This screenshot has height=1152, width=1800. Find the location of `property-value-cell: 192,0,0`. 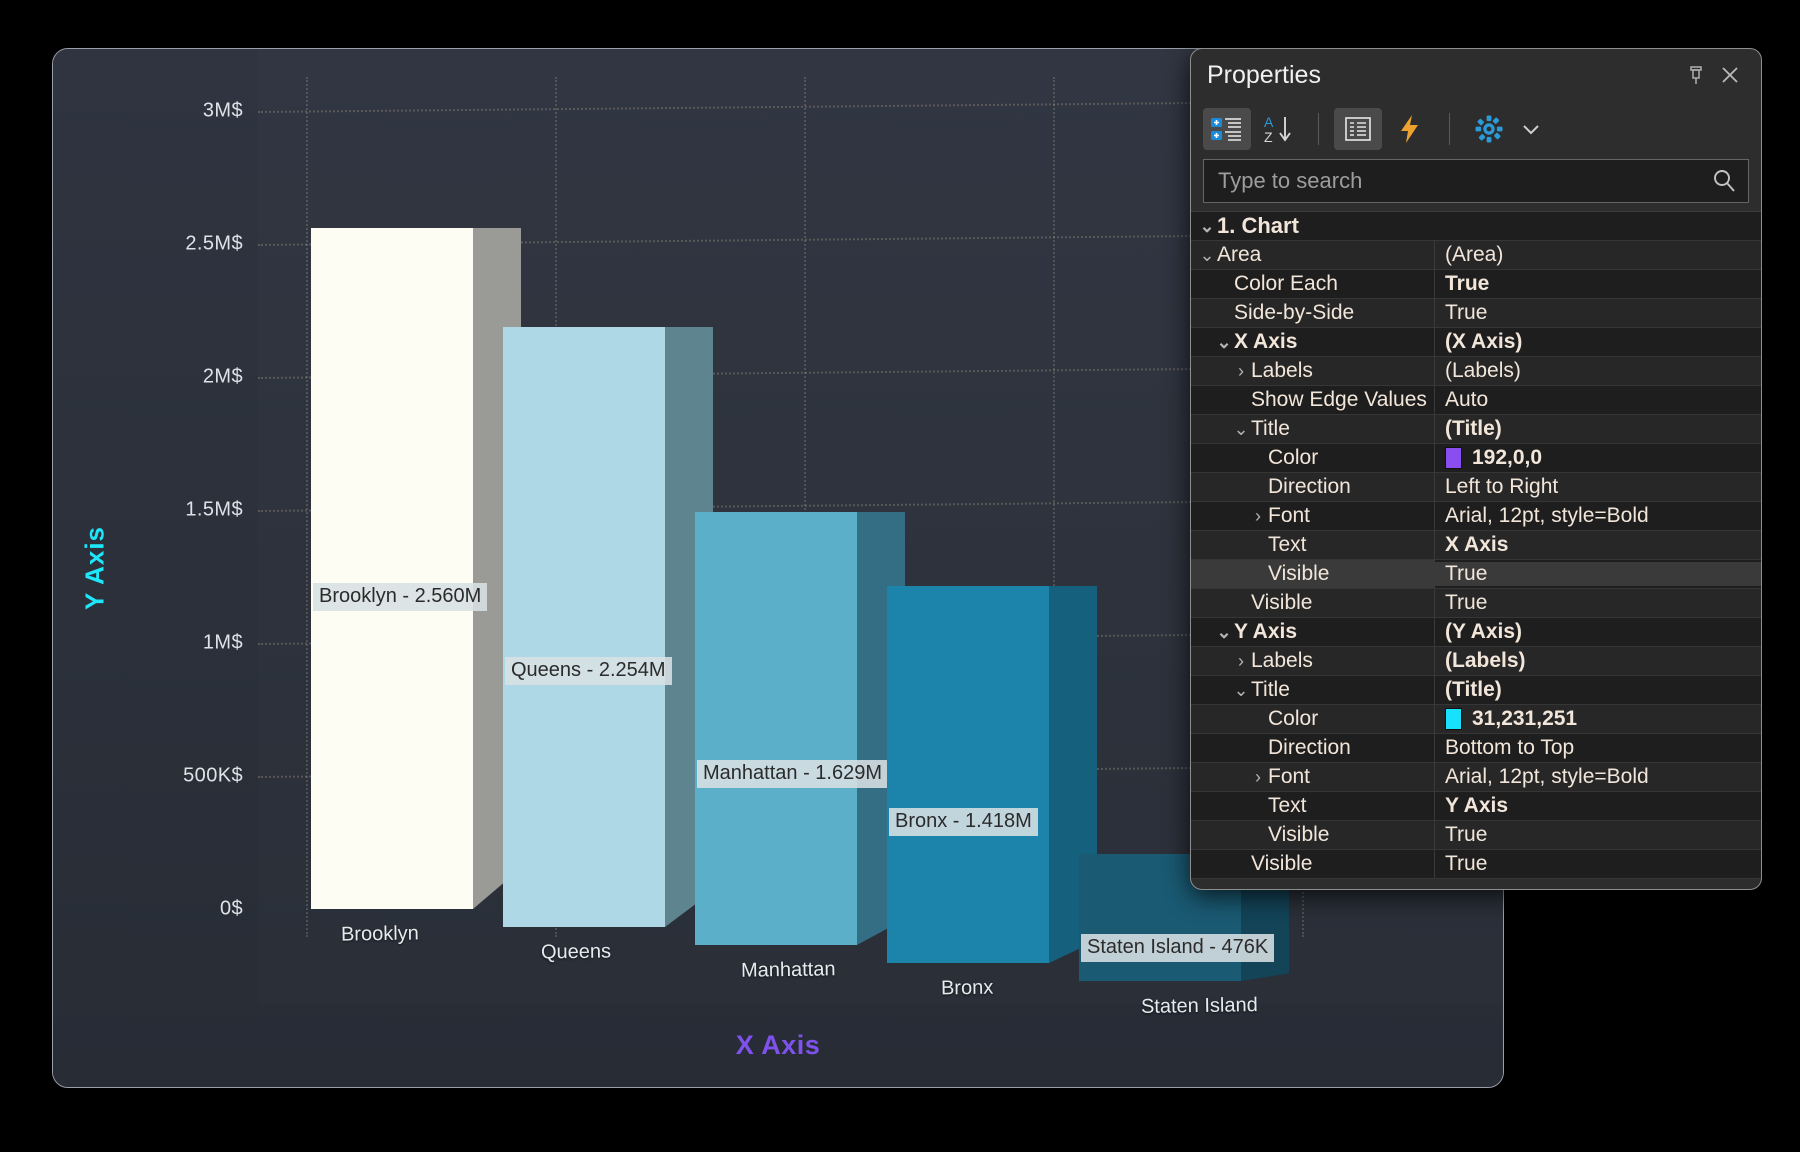

property-value-cell: 192,0,0 is located at coordinates (1598, 458).